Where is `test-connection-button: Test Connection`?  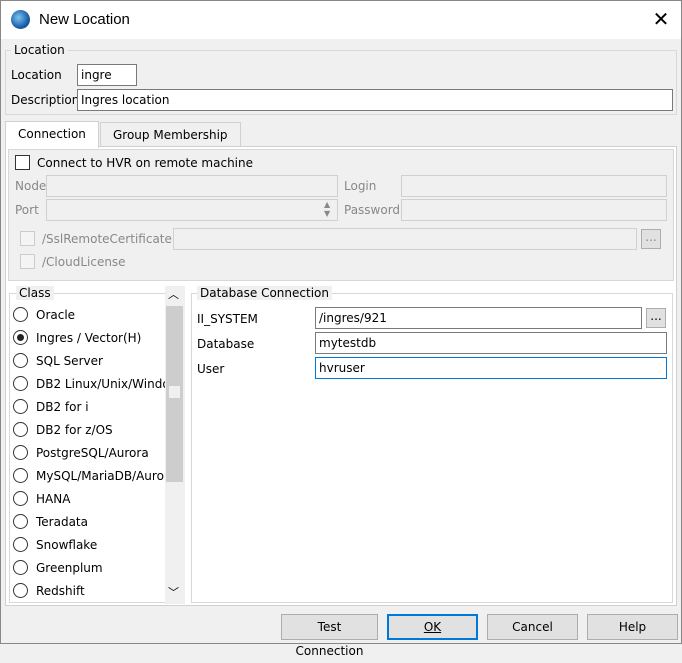
test-connection-button: Test Connection is located at coordinates (329, 636).